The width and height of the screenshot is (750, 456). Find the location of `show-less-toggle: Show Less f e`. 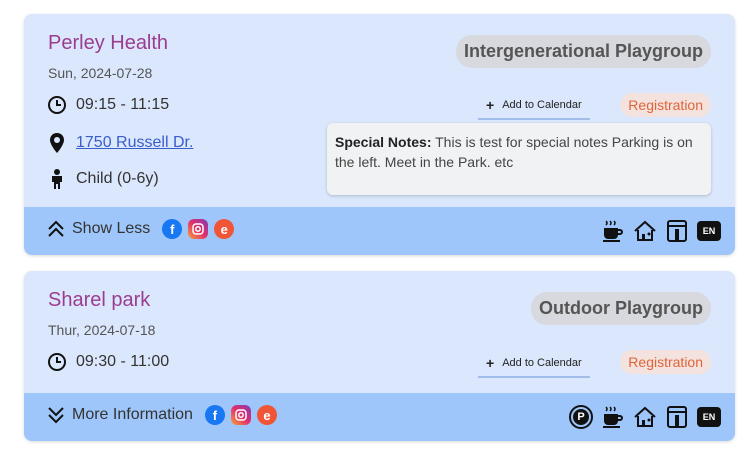

show-less-toggle: Show Less f e is located at coordinates (140, 229).